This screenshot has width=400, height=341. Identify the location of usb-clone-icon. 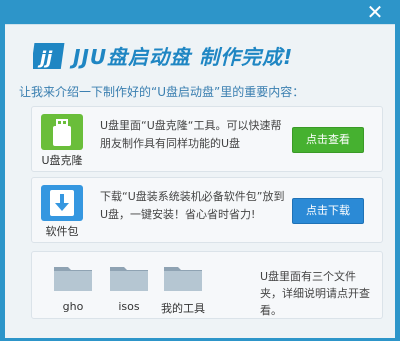
(62, 132).